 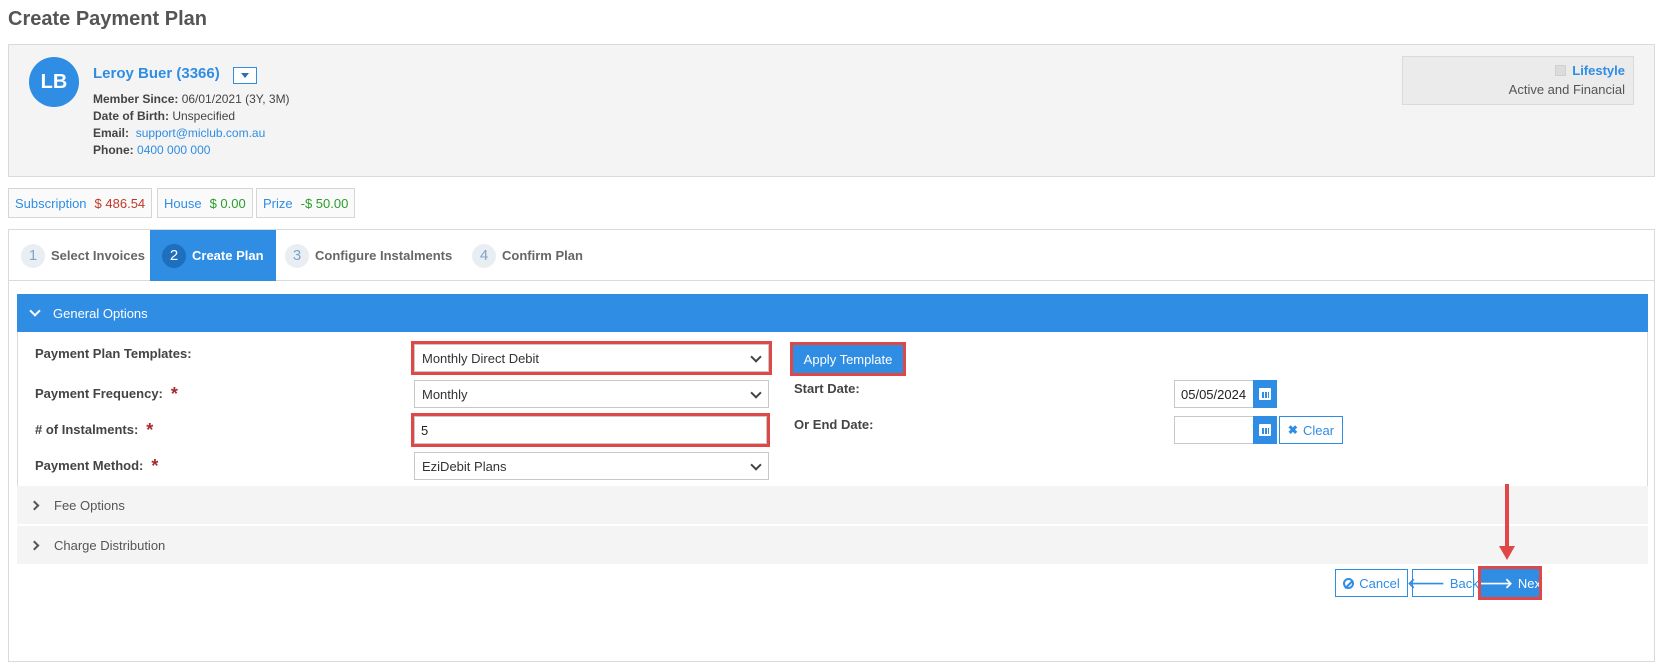 What do you see at coordinates (1318, 430) in the screenshot?
I see `clear-label: Clear` at bounding box center [1318, 430].